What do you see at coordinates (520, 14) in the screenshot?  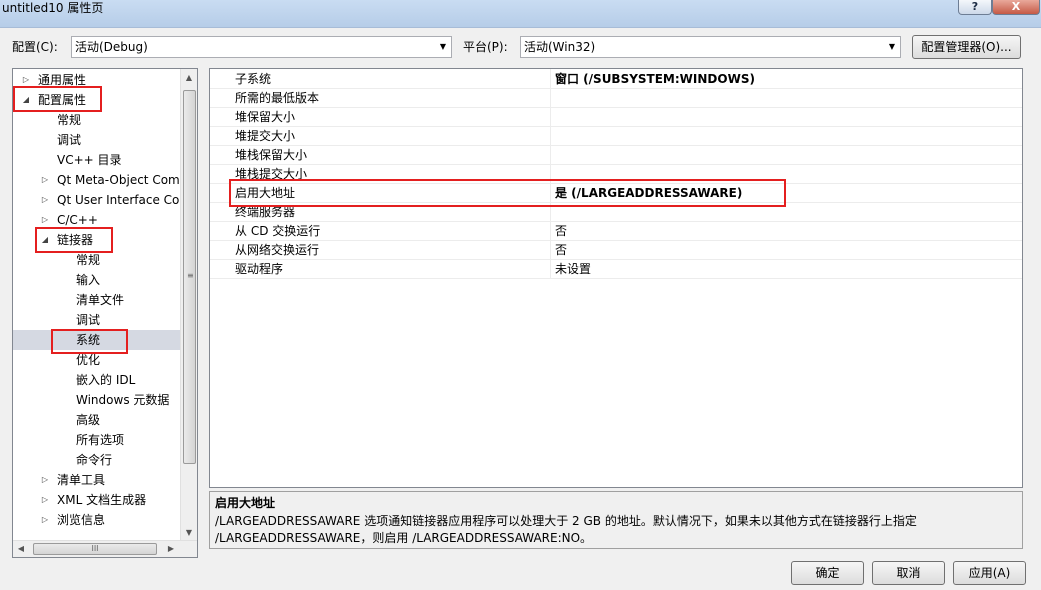 I see `title-bar: untitled10 属性页 ? X` at bounding box center [520, 14].